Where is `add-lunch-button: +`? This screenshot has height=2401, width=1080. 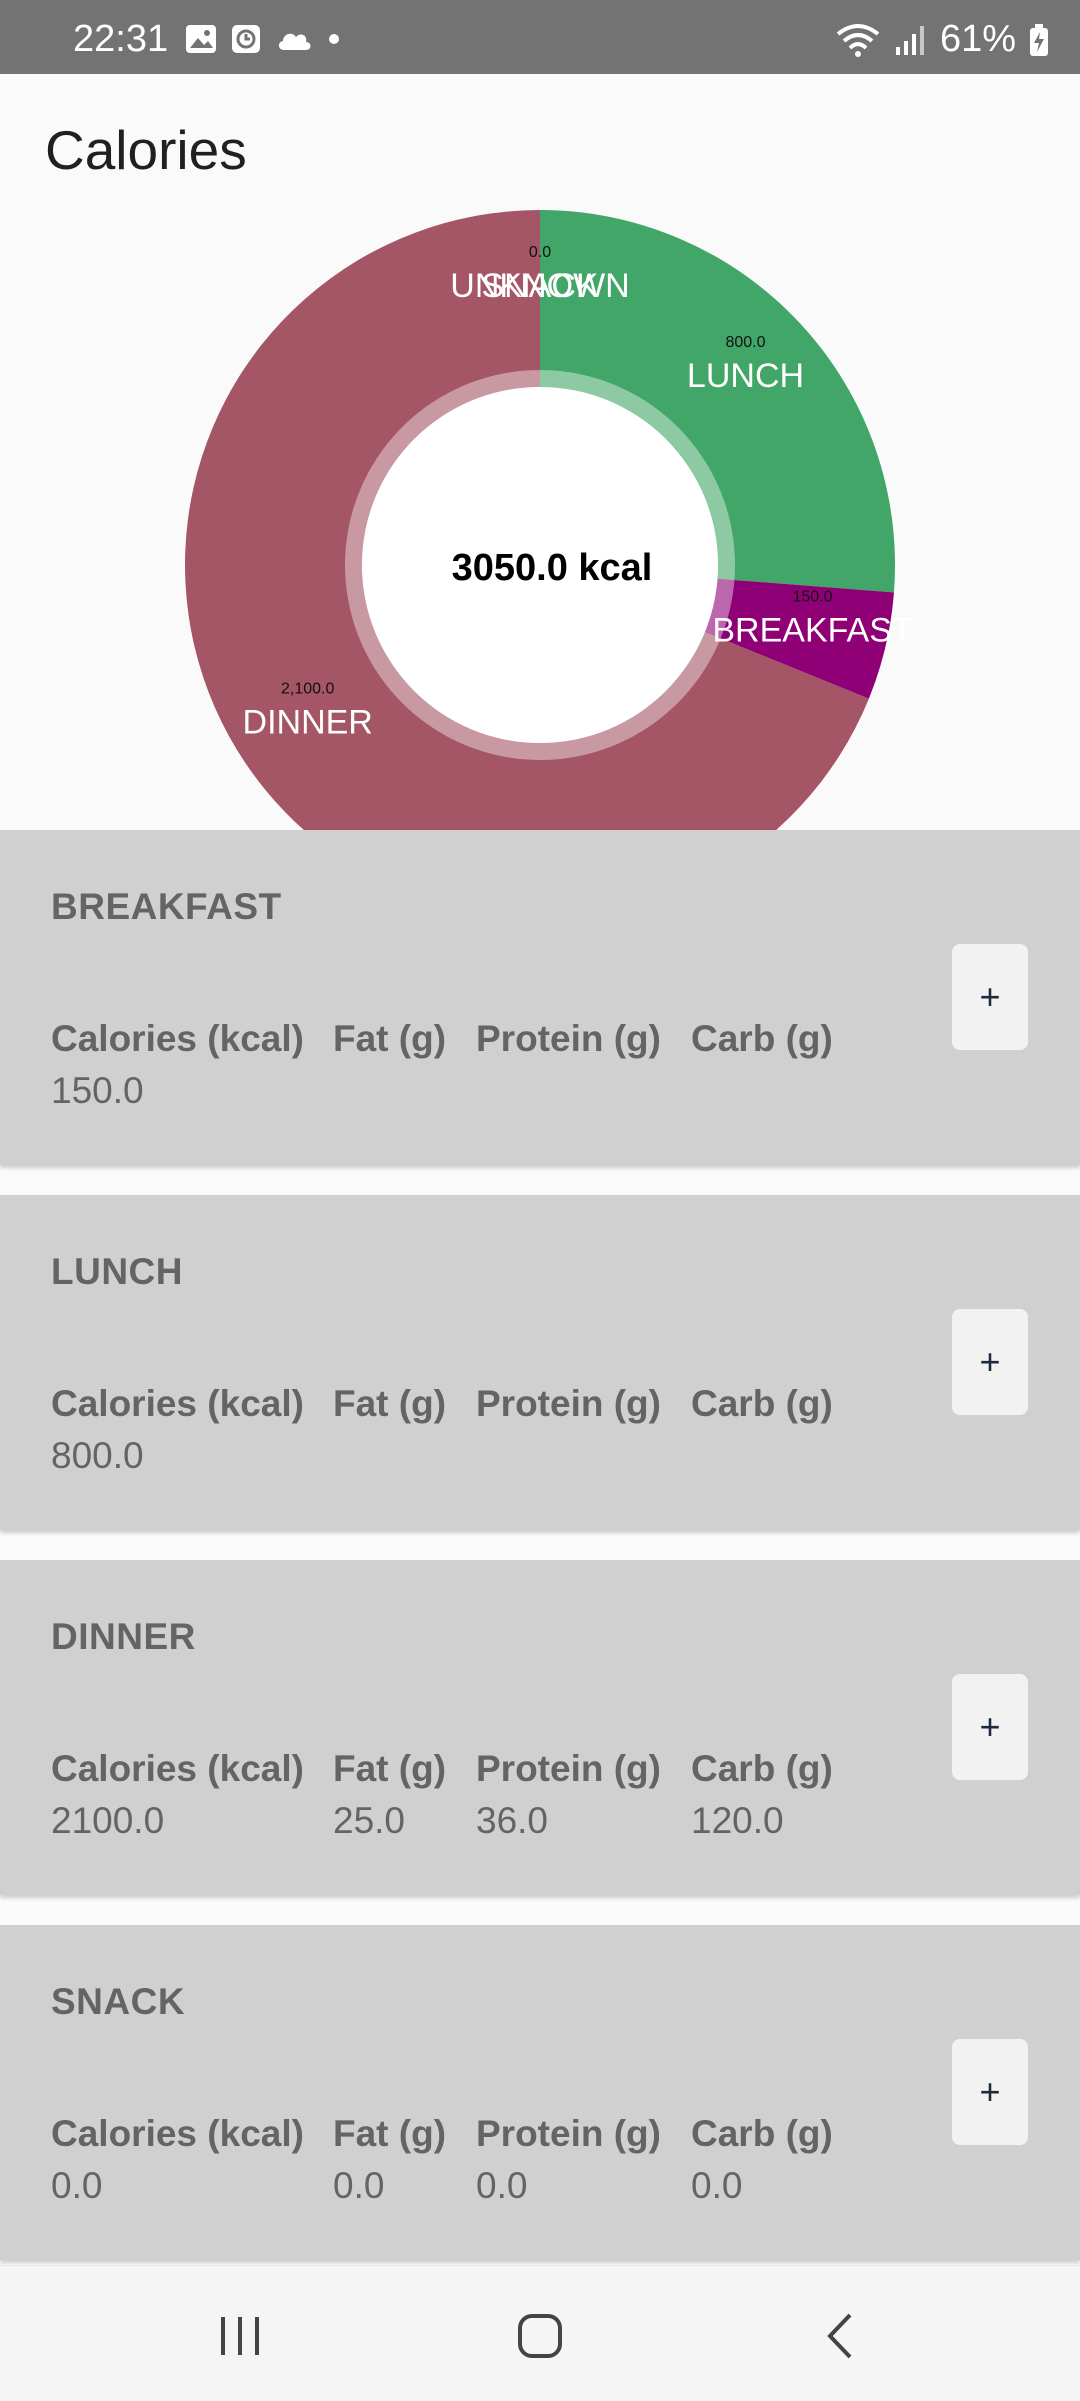 add-lunch-button: + is located at coordinates (990, 1362).